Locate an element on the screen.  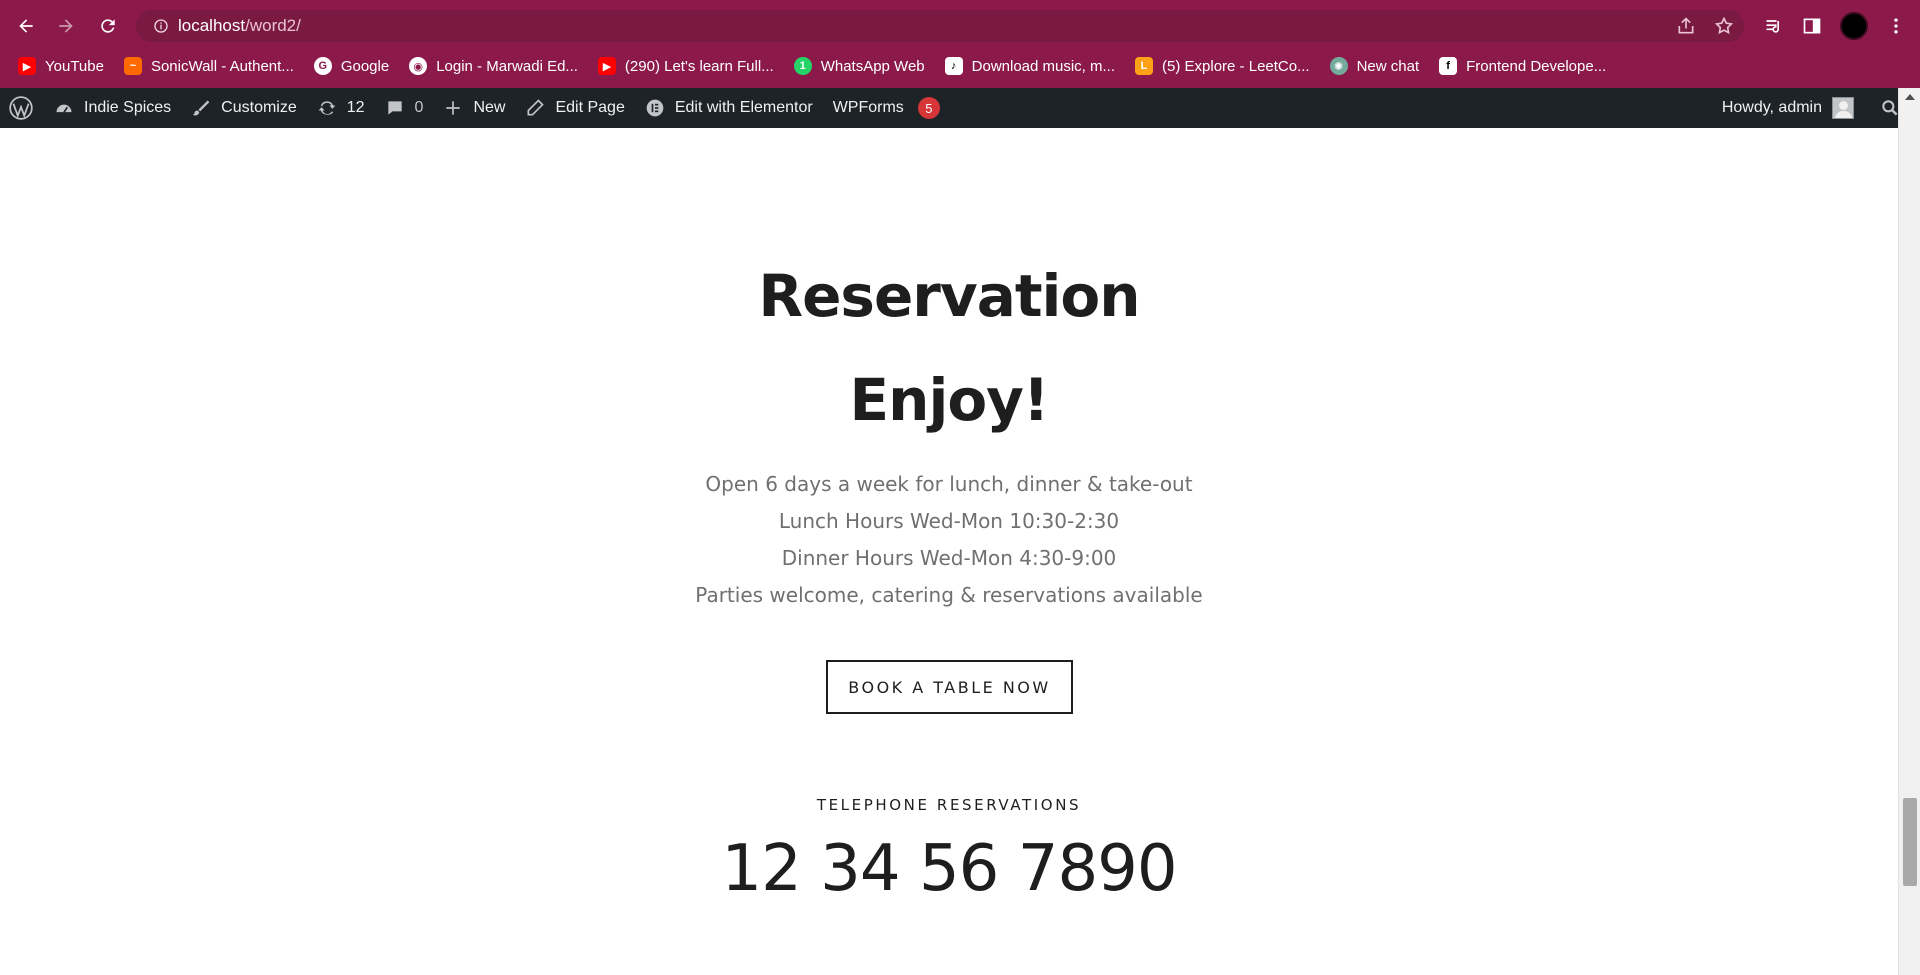
updates-icon is located at coordinates (327, 108).